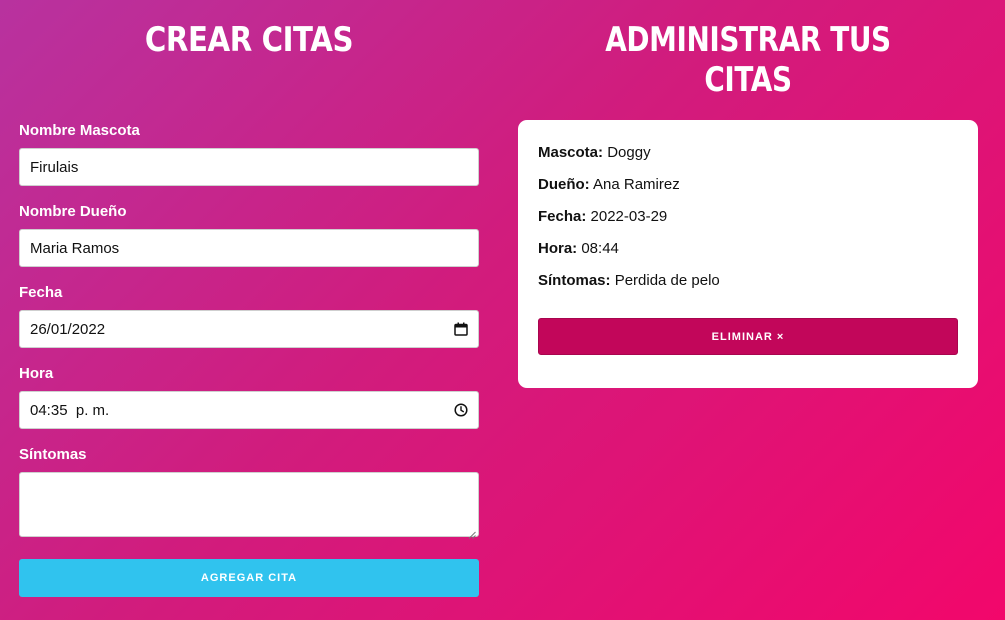 The width and height of the screenshot is (1005, 620). Describe the element at coordinates (748, 336) in the screenshot. I see `delete-appointment-button: Eliminar ×` at that location.